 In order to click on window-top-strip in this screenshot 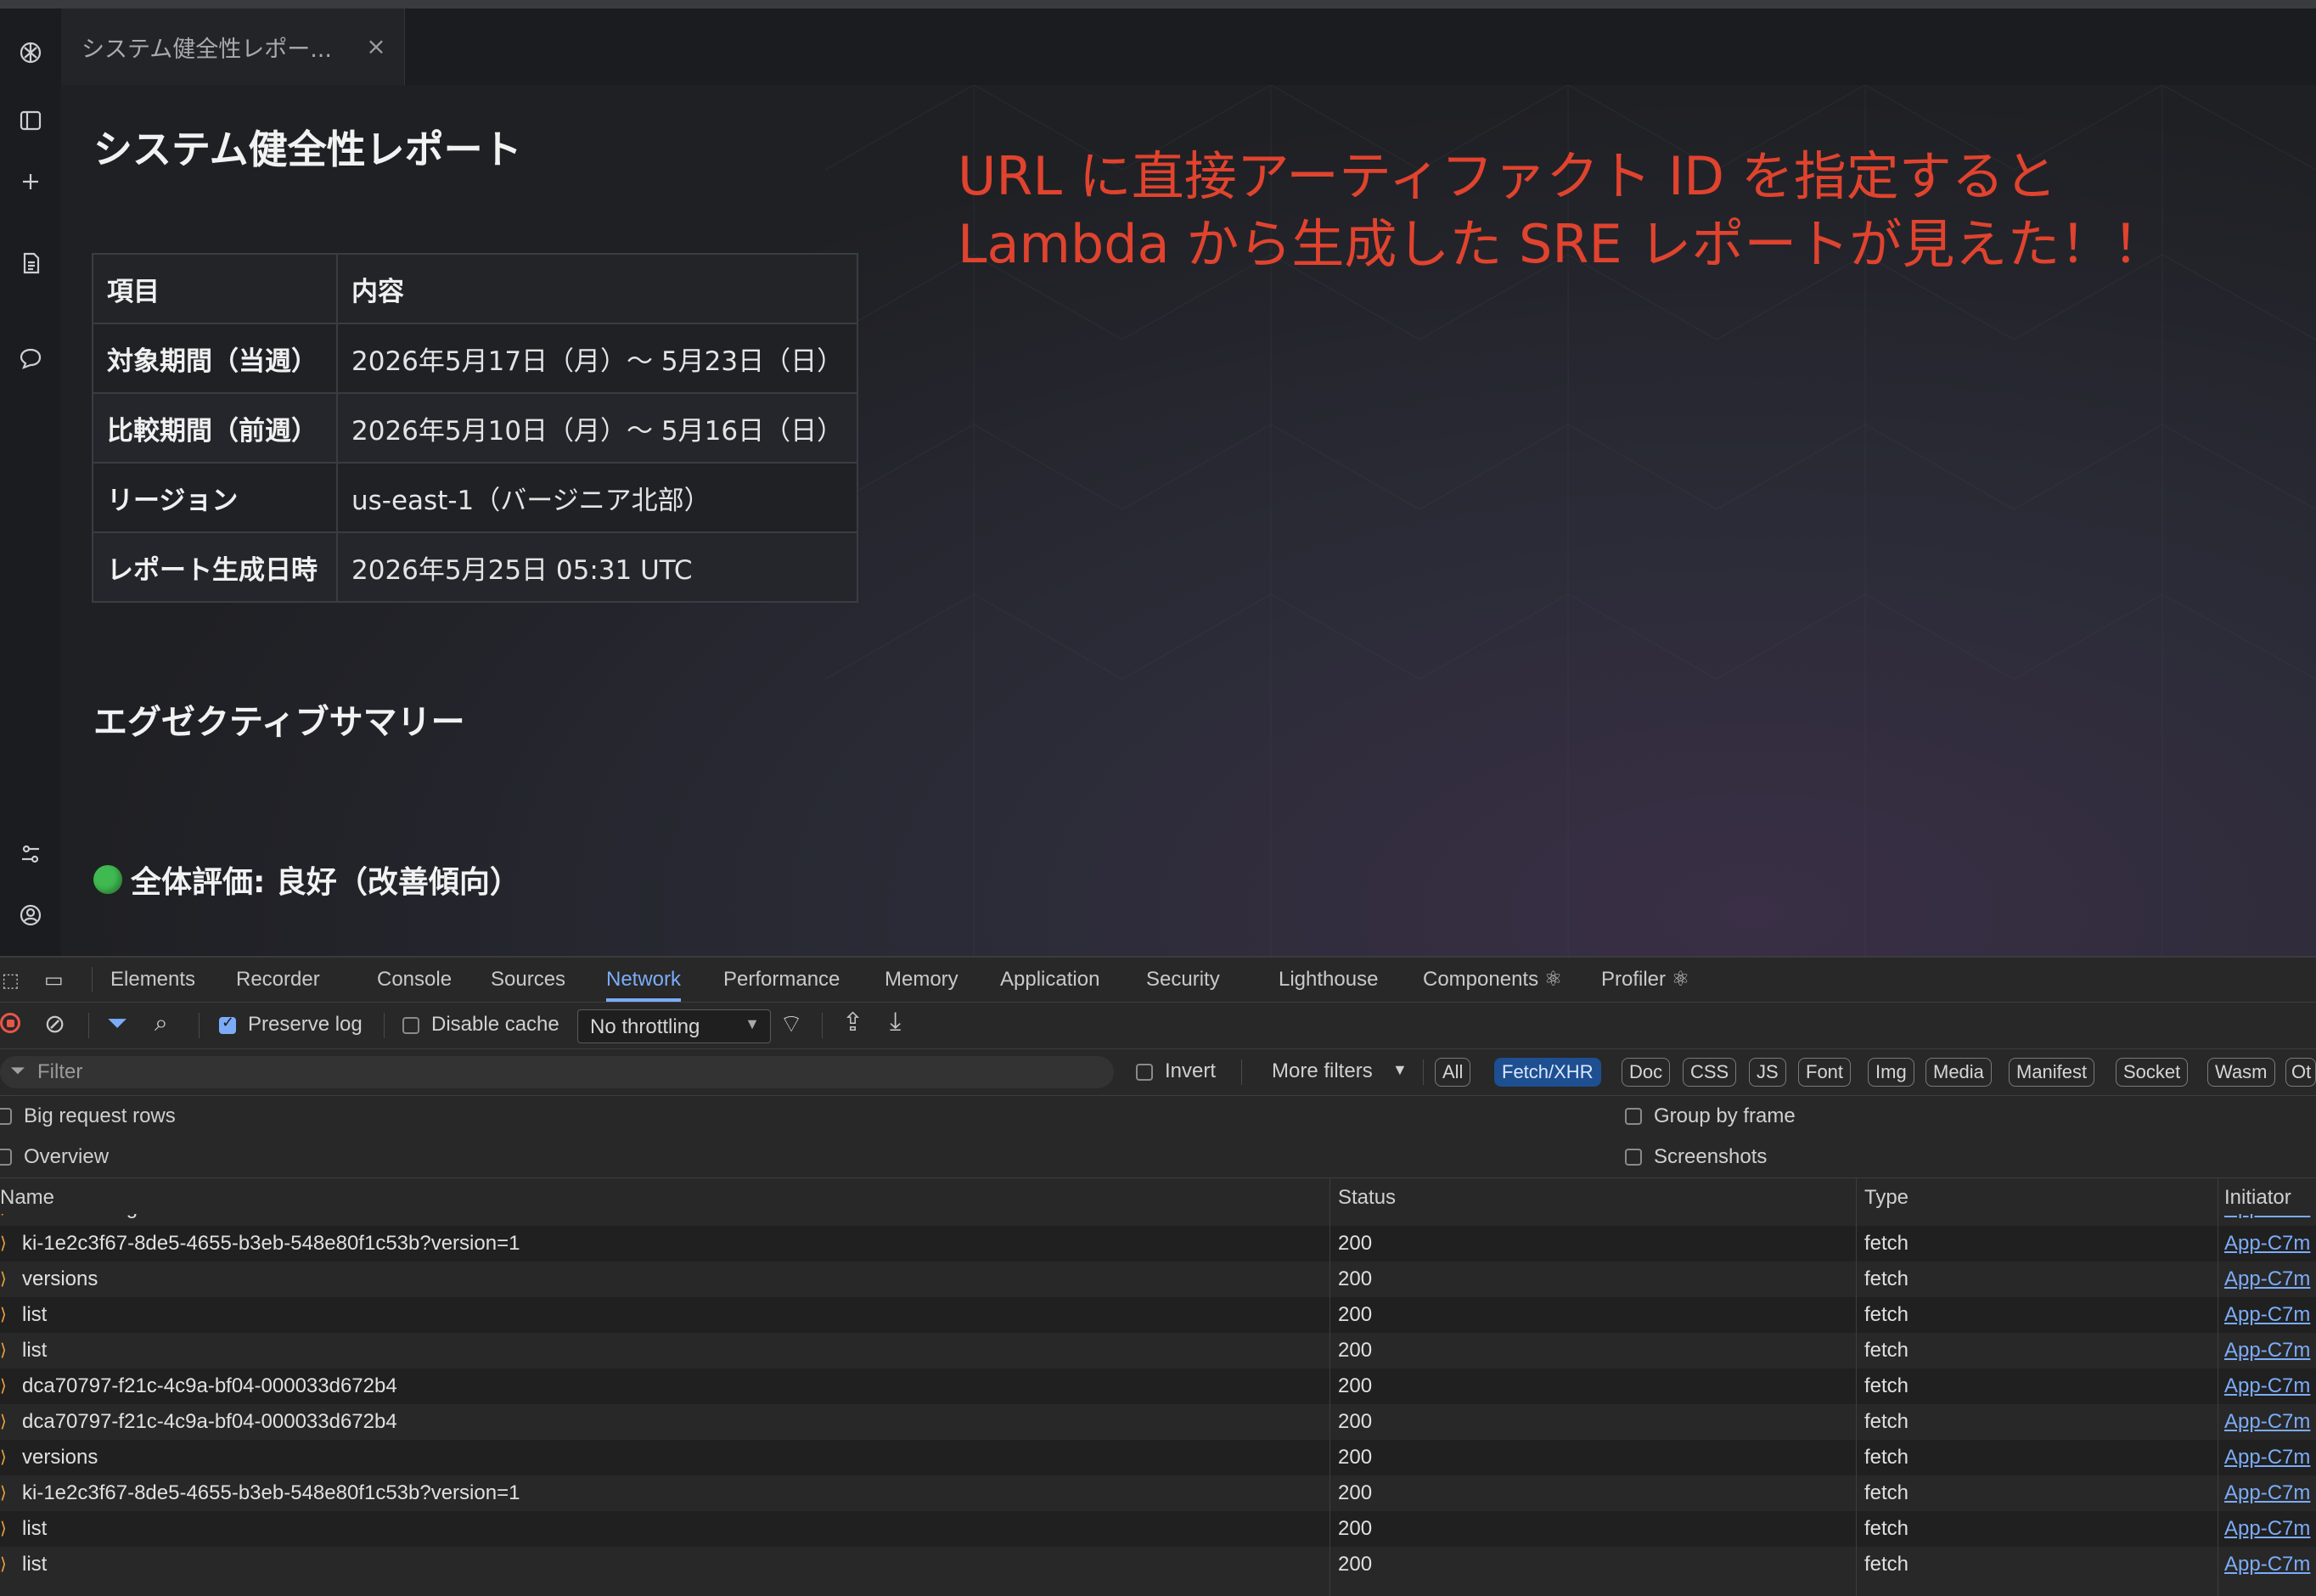, I will do `click(1158, 4)`.